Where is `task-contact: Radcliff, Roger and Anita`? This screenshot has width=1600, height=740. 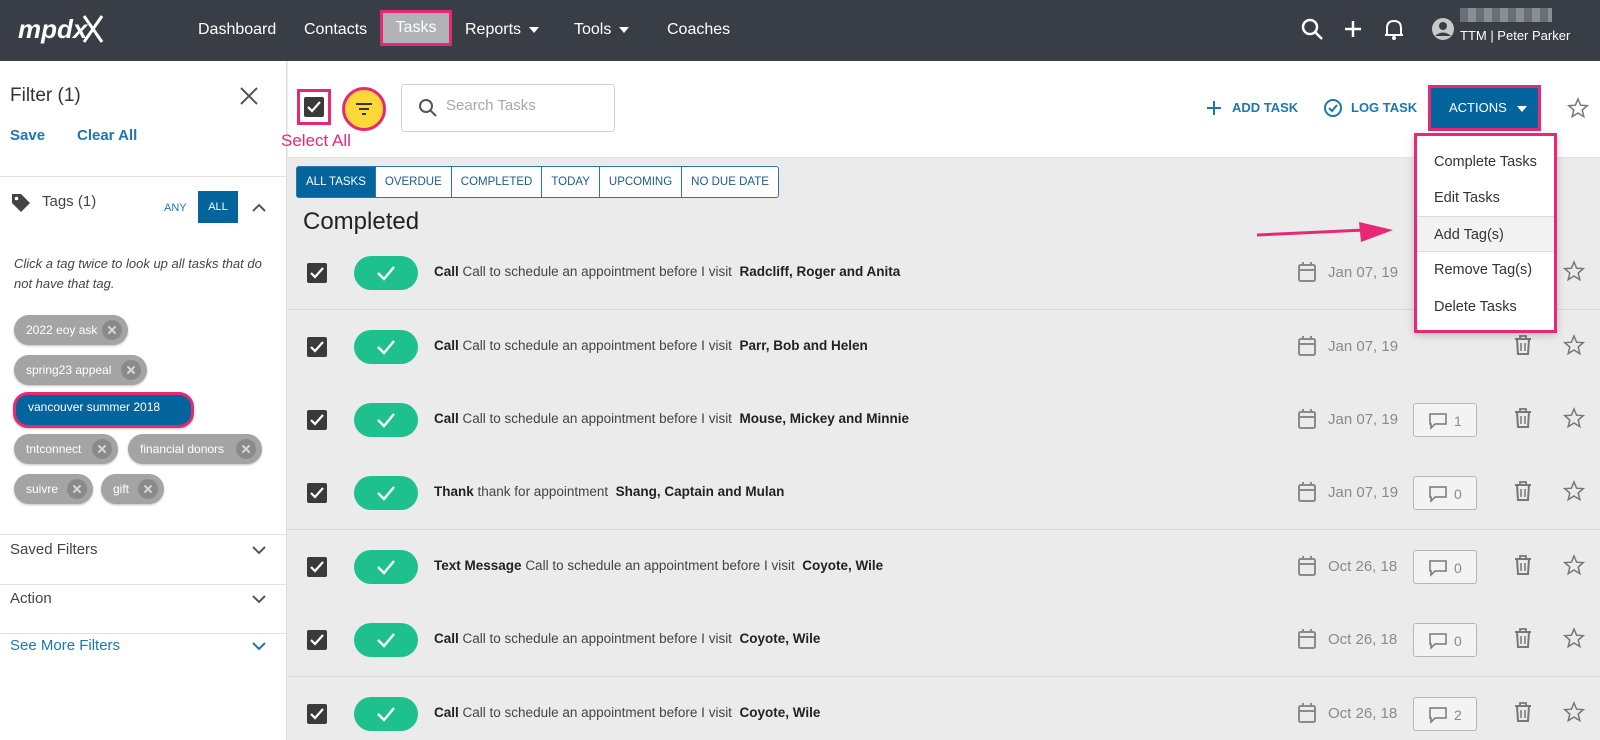
task-contact: Radcliff, Roger and Anita is located at coordinates (819, 271).